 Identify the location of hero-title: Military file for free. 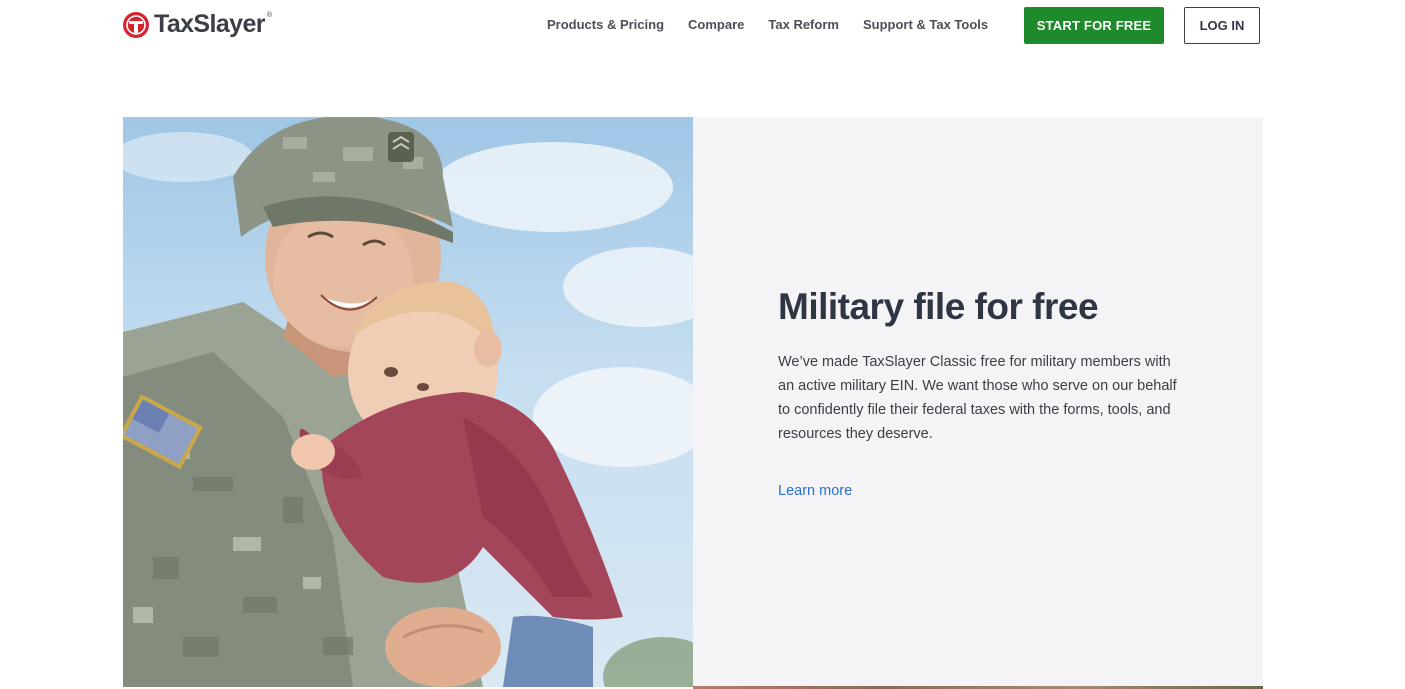
(938, 306).